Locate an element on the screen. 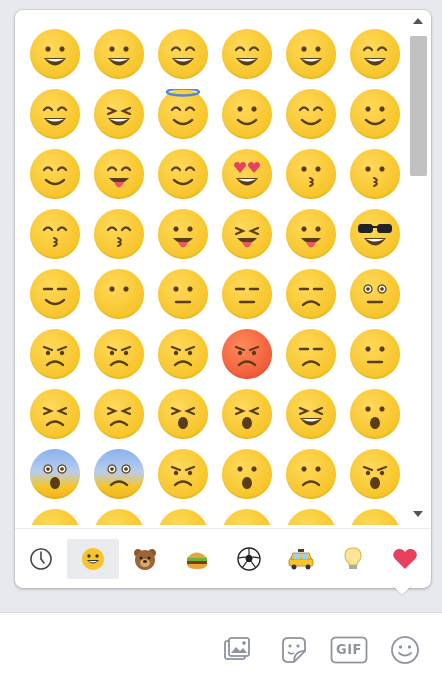 The width and height of the screenshot is (442, 684). emoji-icon is located at coordinates (405, 650).